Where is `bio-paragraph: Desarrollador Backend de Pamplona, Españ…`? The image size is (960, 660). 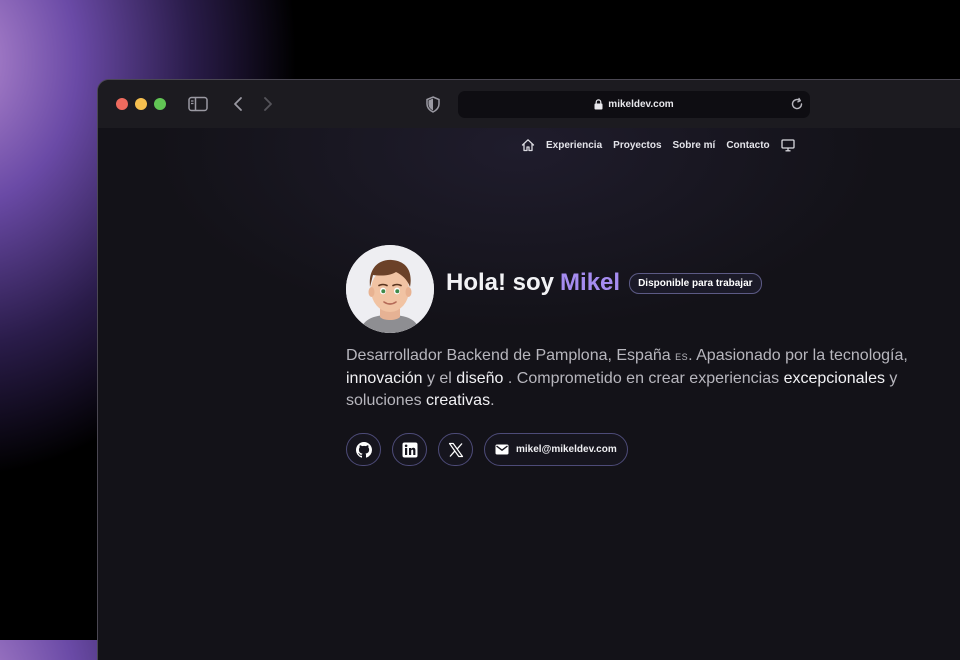
bio-paragraph: Desarrollador Backend de Pamplona, Españ… is located at coordinates (653, 378).